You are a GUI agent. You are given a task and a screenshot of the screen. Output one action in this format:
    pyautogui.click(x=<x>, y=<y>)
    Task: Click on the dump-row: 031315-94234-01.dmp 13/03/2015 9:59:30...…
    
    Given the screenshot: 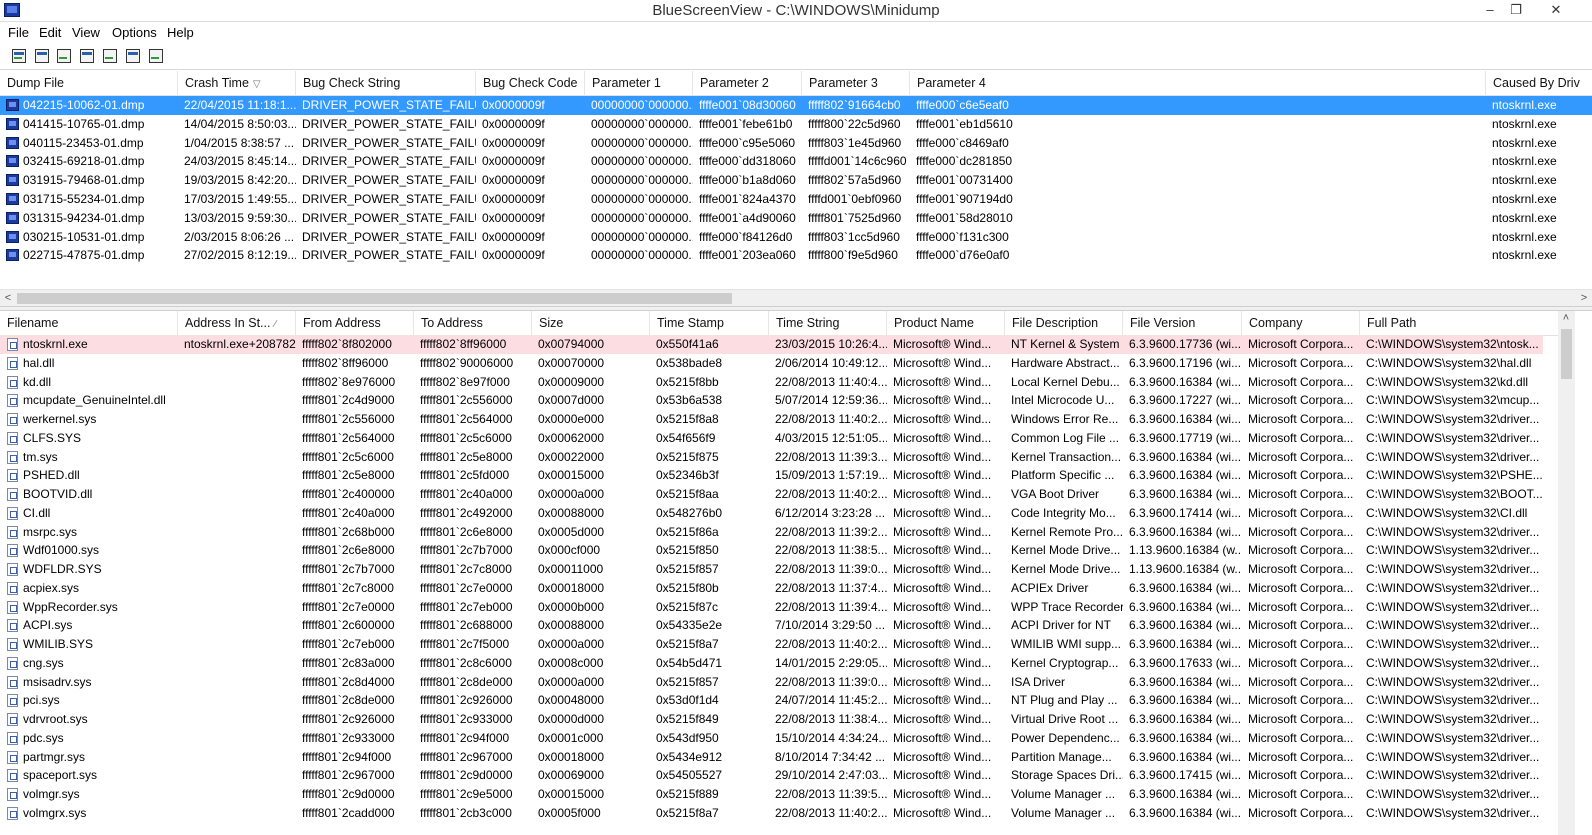 What is the action you would take?
    pyautogui.click(x=796, y=218)
    